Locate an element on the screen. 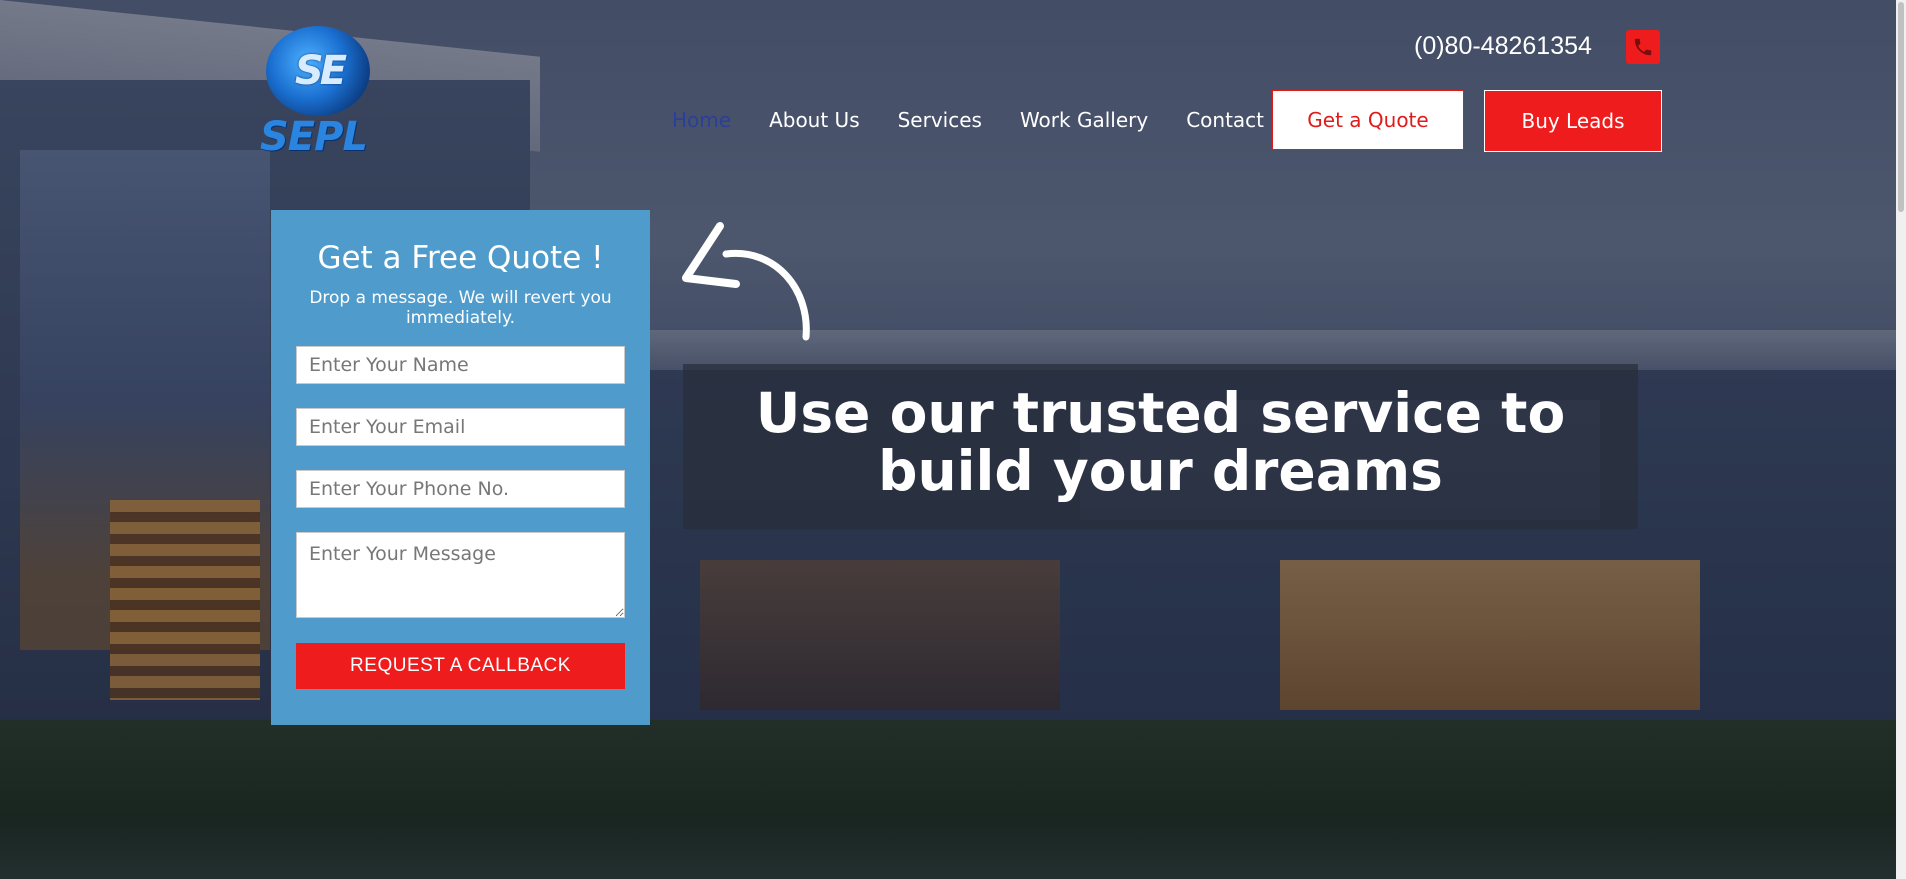  site-logo: SE SEPL is located at coordinates (323, 91).